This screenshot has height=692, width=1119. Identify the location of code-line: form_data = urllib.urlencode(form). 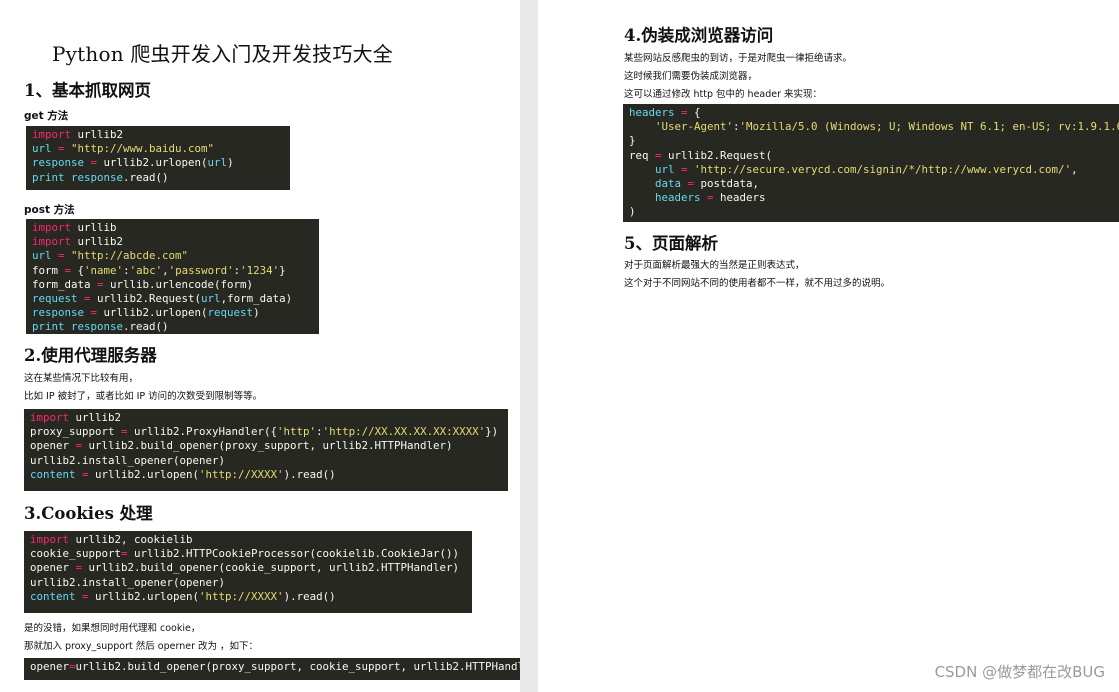
(143, 284).